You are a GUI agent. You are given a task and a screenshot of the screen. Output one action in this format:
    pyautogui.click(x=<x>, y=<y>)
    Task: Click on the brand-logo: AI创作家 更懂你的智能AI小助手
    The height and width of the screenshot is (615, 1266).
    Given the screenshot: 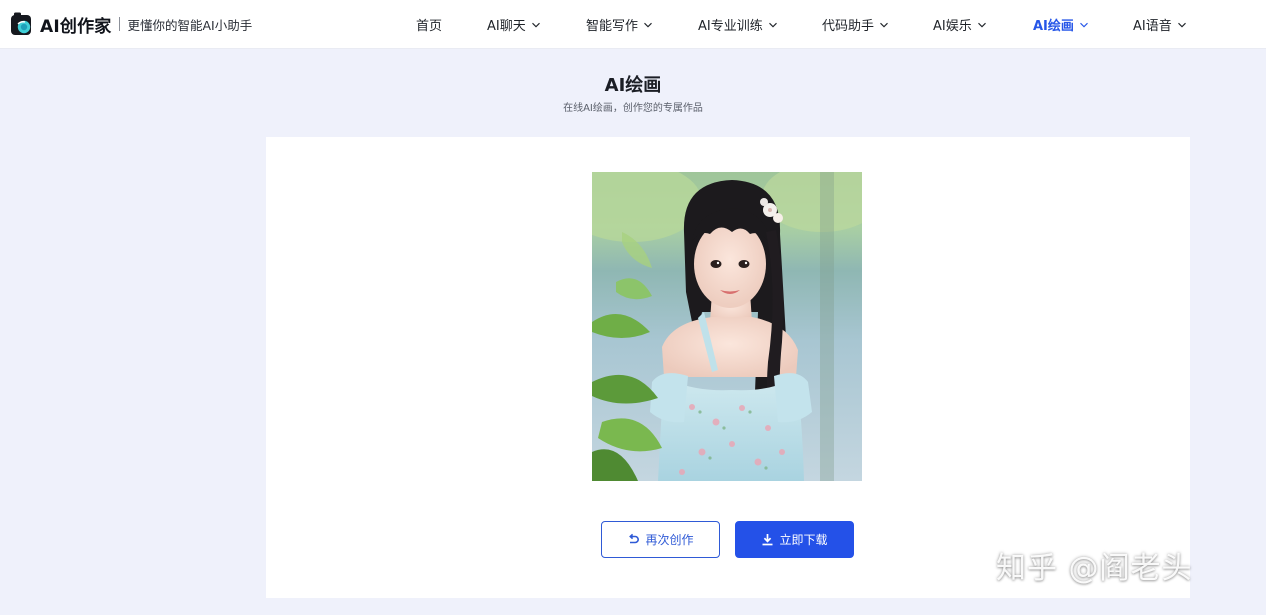 What is the action you would take?
    pyautogui.click(x=131, y=24)
    